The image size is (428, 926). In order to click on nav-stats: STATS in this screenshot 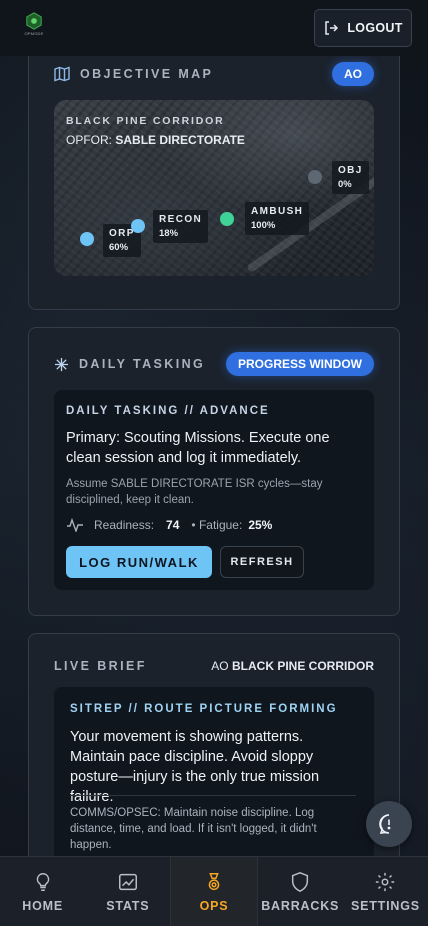, I will do `click(127, 891)`.